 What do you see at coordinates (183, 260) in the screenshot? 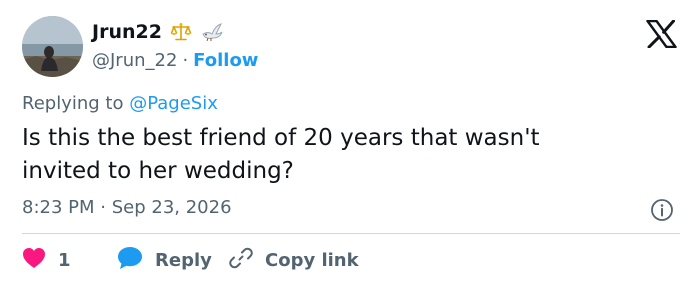
I see `reply-label: Reply` at bounding box center [183, 260].